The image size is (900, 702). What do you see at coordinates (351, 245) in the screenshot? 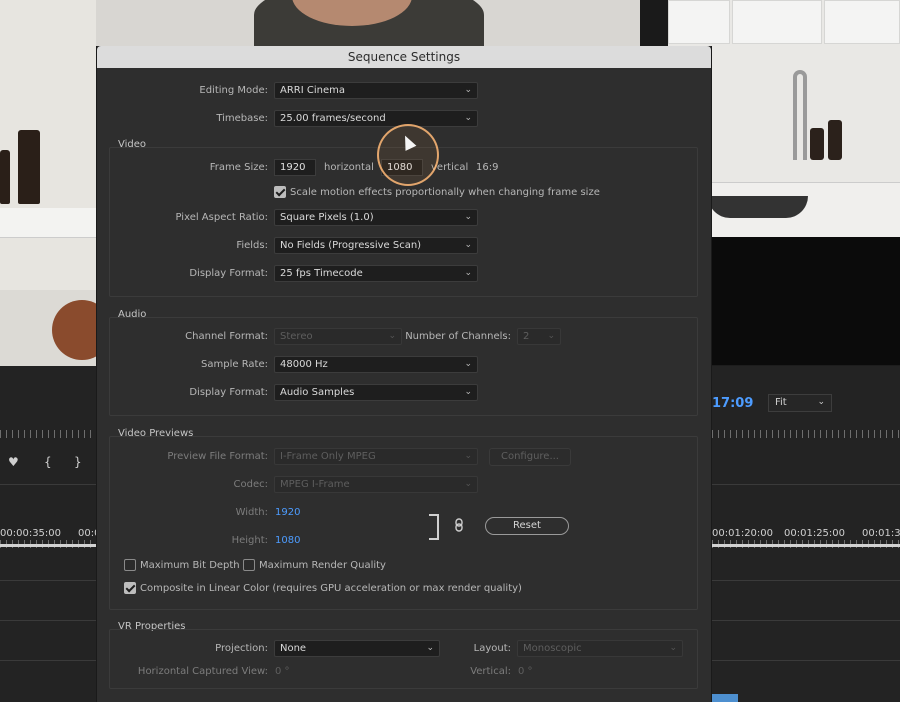
I see `fields-value: No Fields (Progressive Scan)` at bounding box center [351, 245].